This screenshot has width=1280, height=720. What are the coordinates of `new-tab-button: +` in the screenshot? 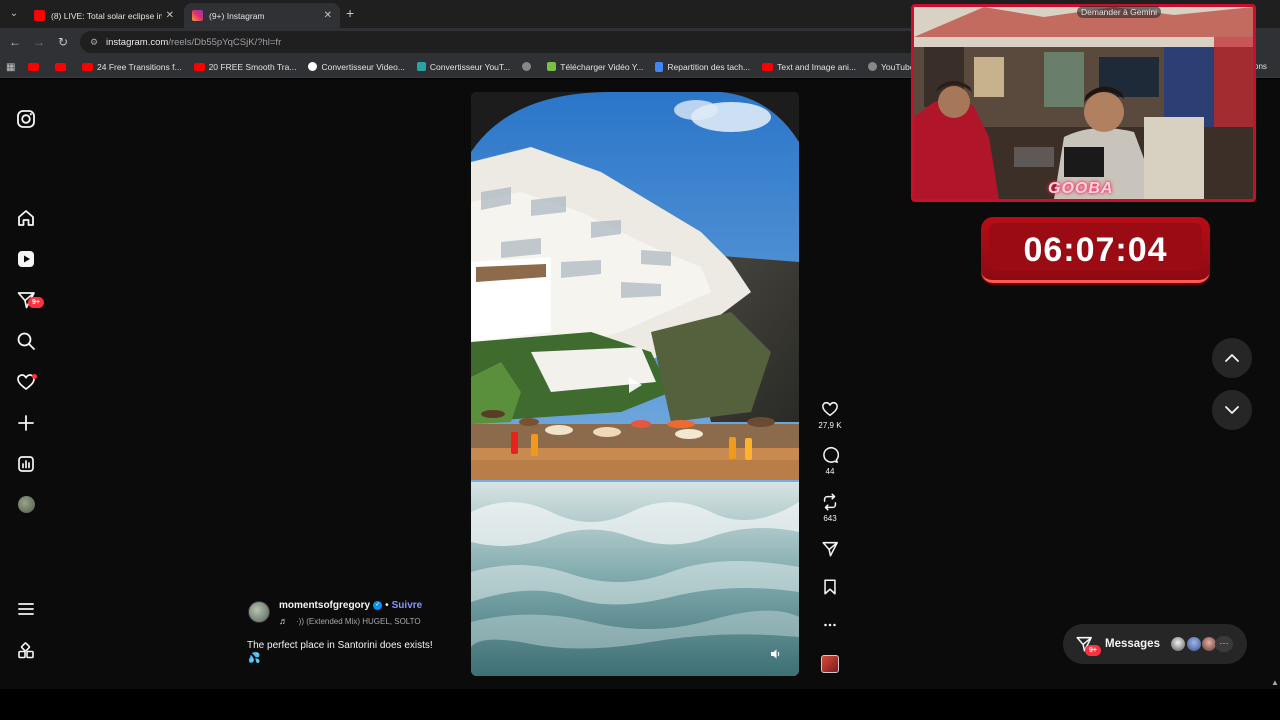 It's located at (350, 13).